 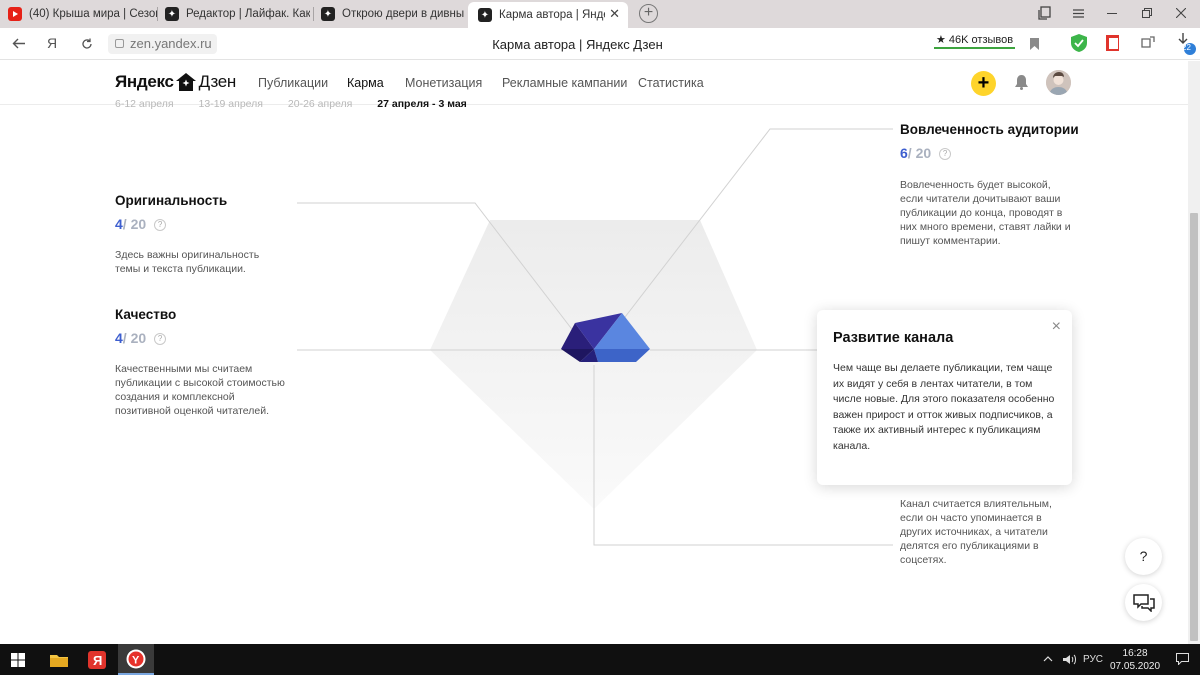 What do you see at coordinates (992, 153) in the screenshot?
I see `metric-score: 6/ 20?` at bounding box center [992, 153].